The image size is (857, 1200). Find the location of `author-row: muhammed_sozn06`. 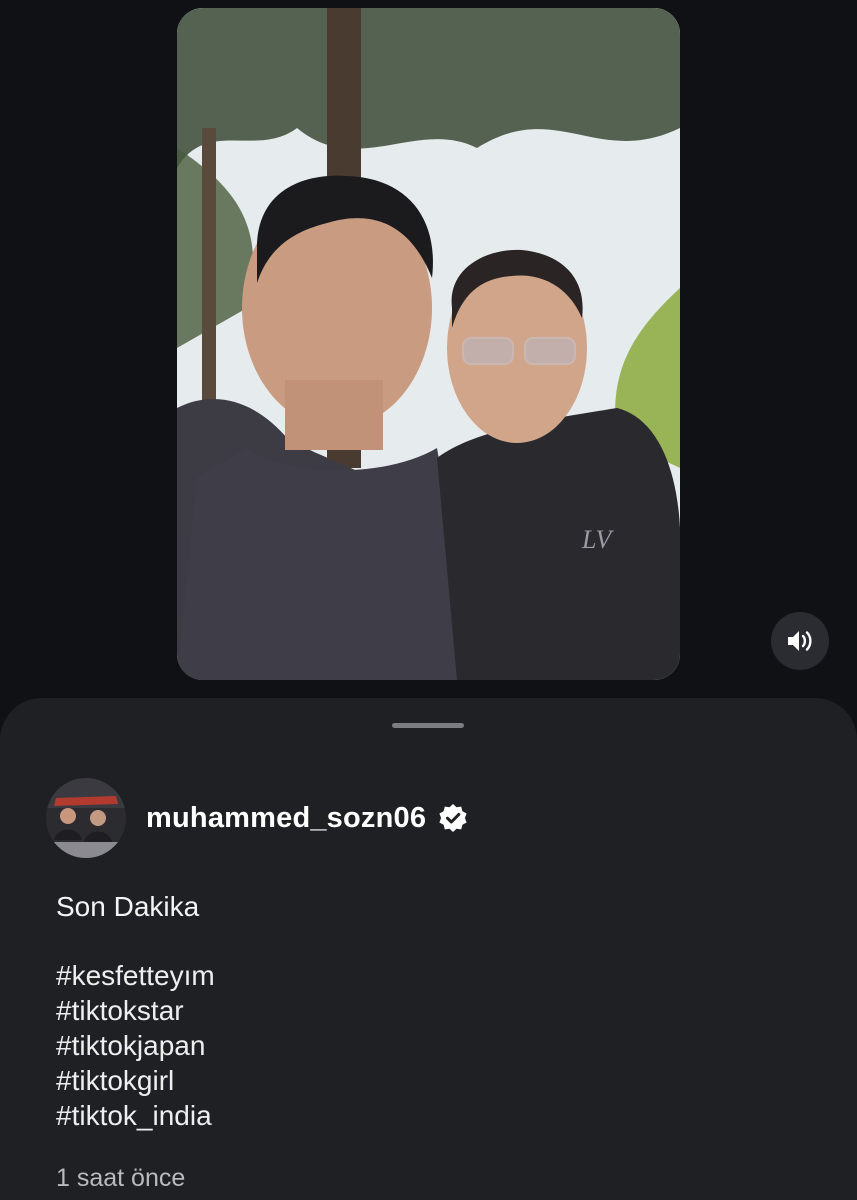

author-row: muhammed_sozn06 is located at coordinates (257, 818).